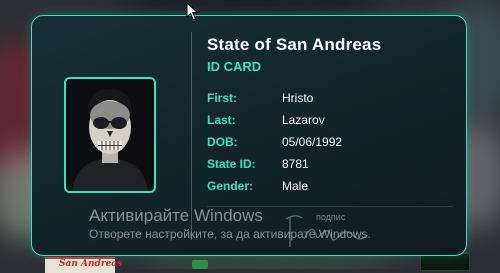 The width and height of the screenshot is (500, 273). What do you see at coordinates (192, 11) in the screenshot?
I see `mouse-cursor-icon` at bounding box center [192, 11].